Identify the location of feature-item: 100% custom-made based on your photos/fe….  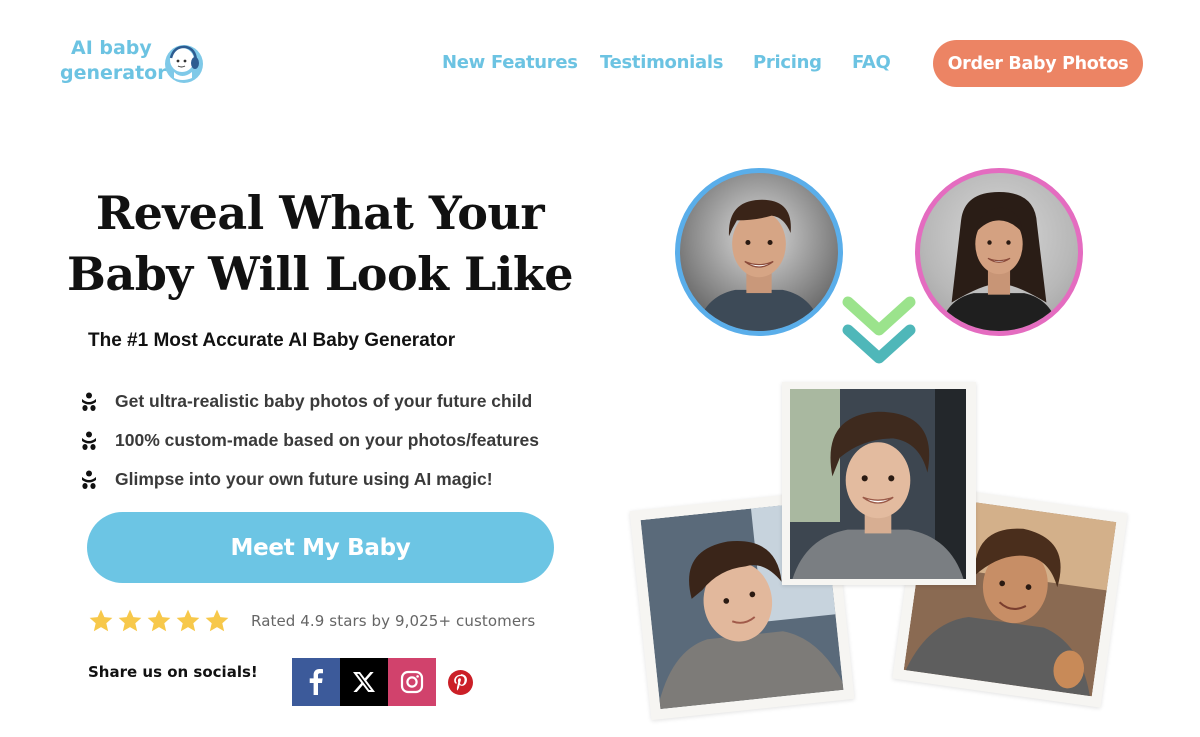
(309, 440).